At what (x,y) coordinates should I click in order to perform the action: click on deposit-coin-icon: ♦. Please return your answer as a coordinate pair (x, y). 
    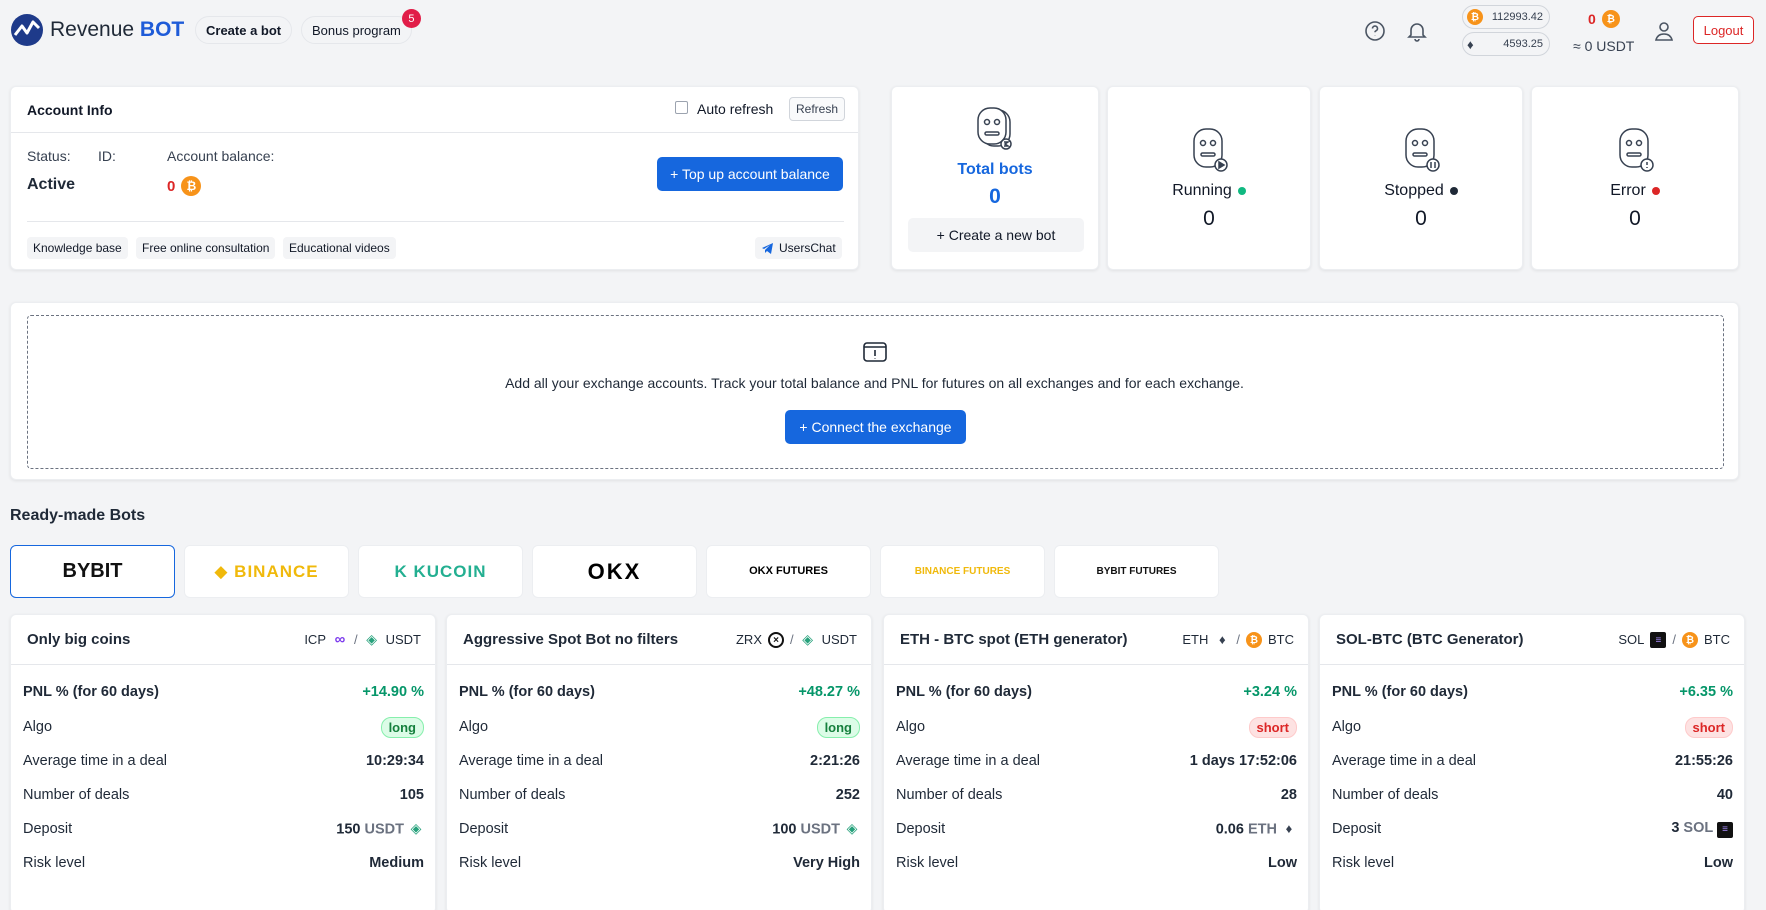
    Looking at the image, I should click on (1289, 829).